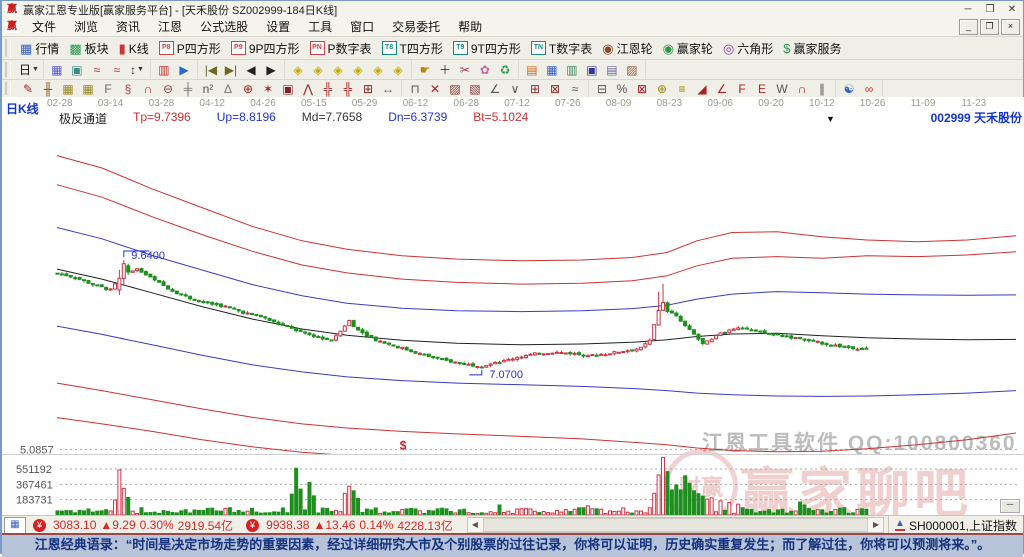 This screenshot has width=1024, height=557. Describe the element at coordinates (822, 88) in the screenshot. I see `channel-tool-button: ∥` at that location.